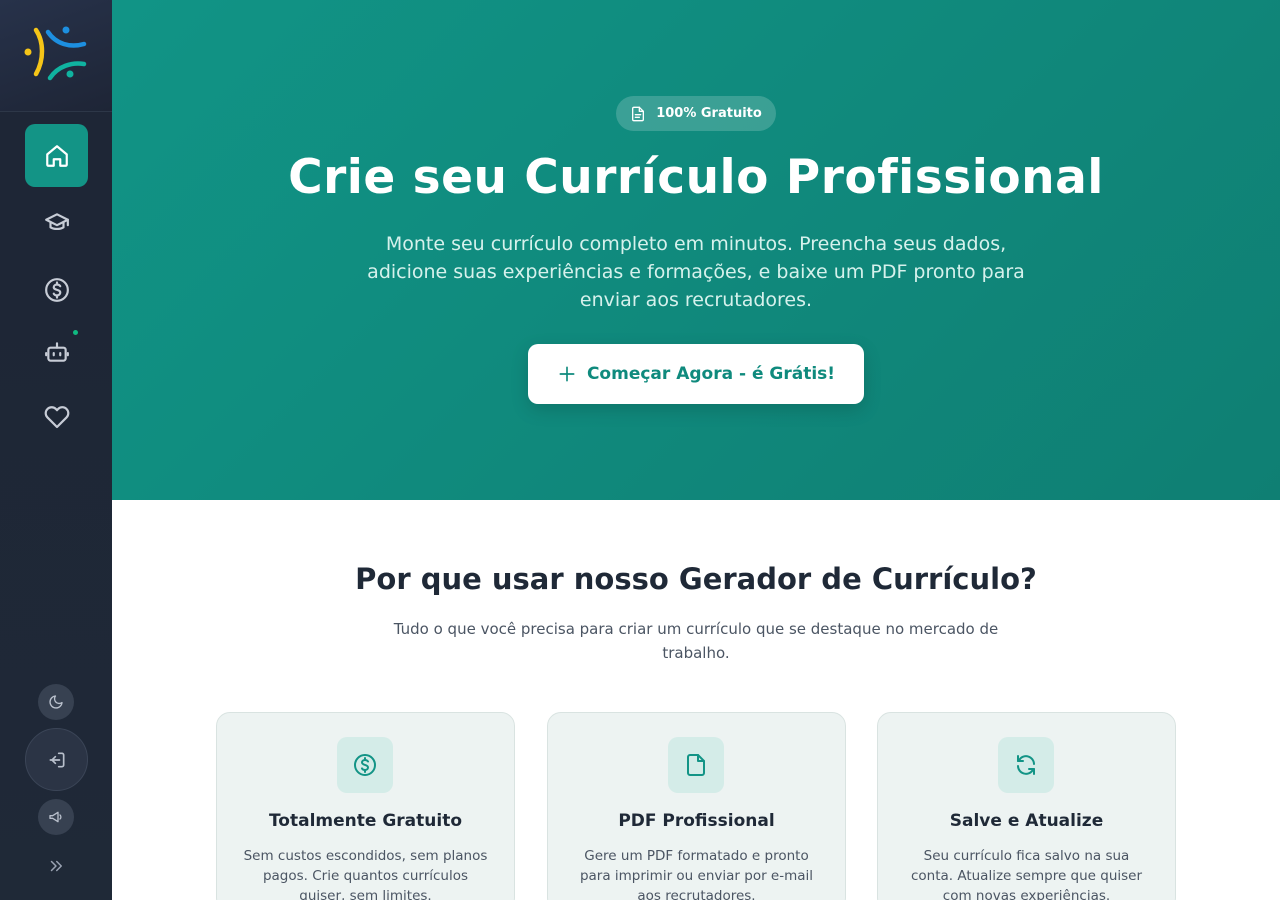  Describe the element at coordinates (696, 177) in the screenshot. I see `hero-title: Crie seu Currículo Profissional` at that location.